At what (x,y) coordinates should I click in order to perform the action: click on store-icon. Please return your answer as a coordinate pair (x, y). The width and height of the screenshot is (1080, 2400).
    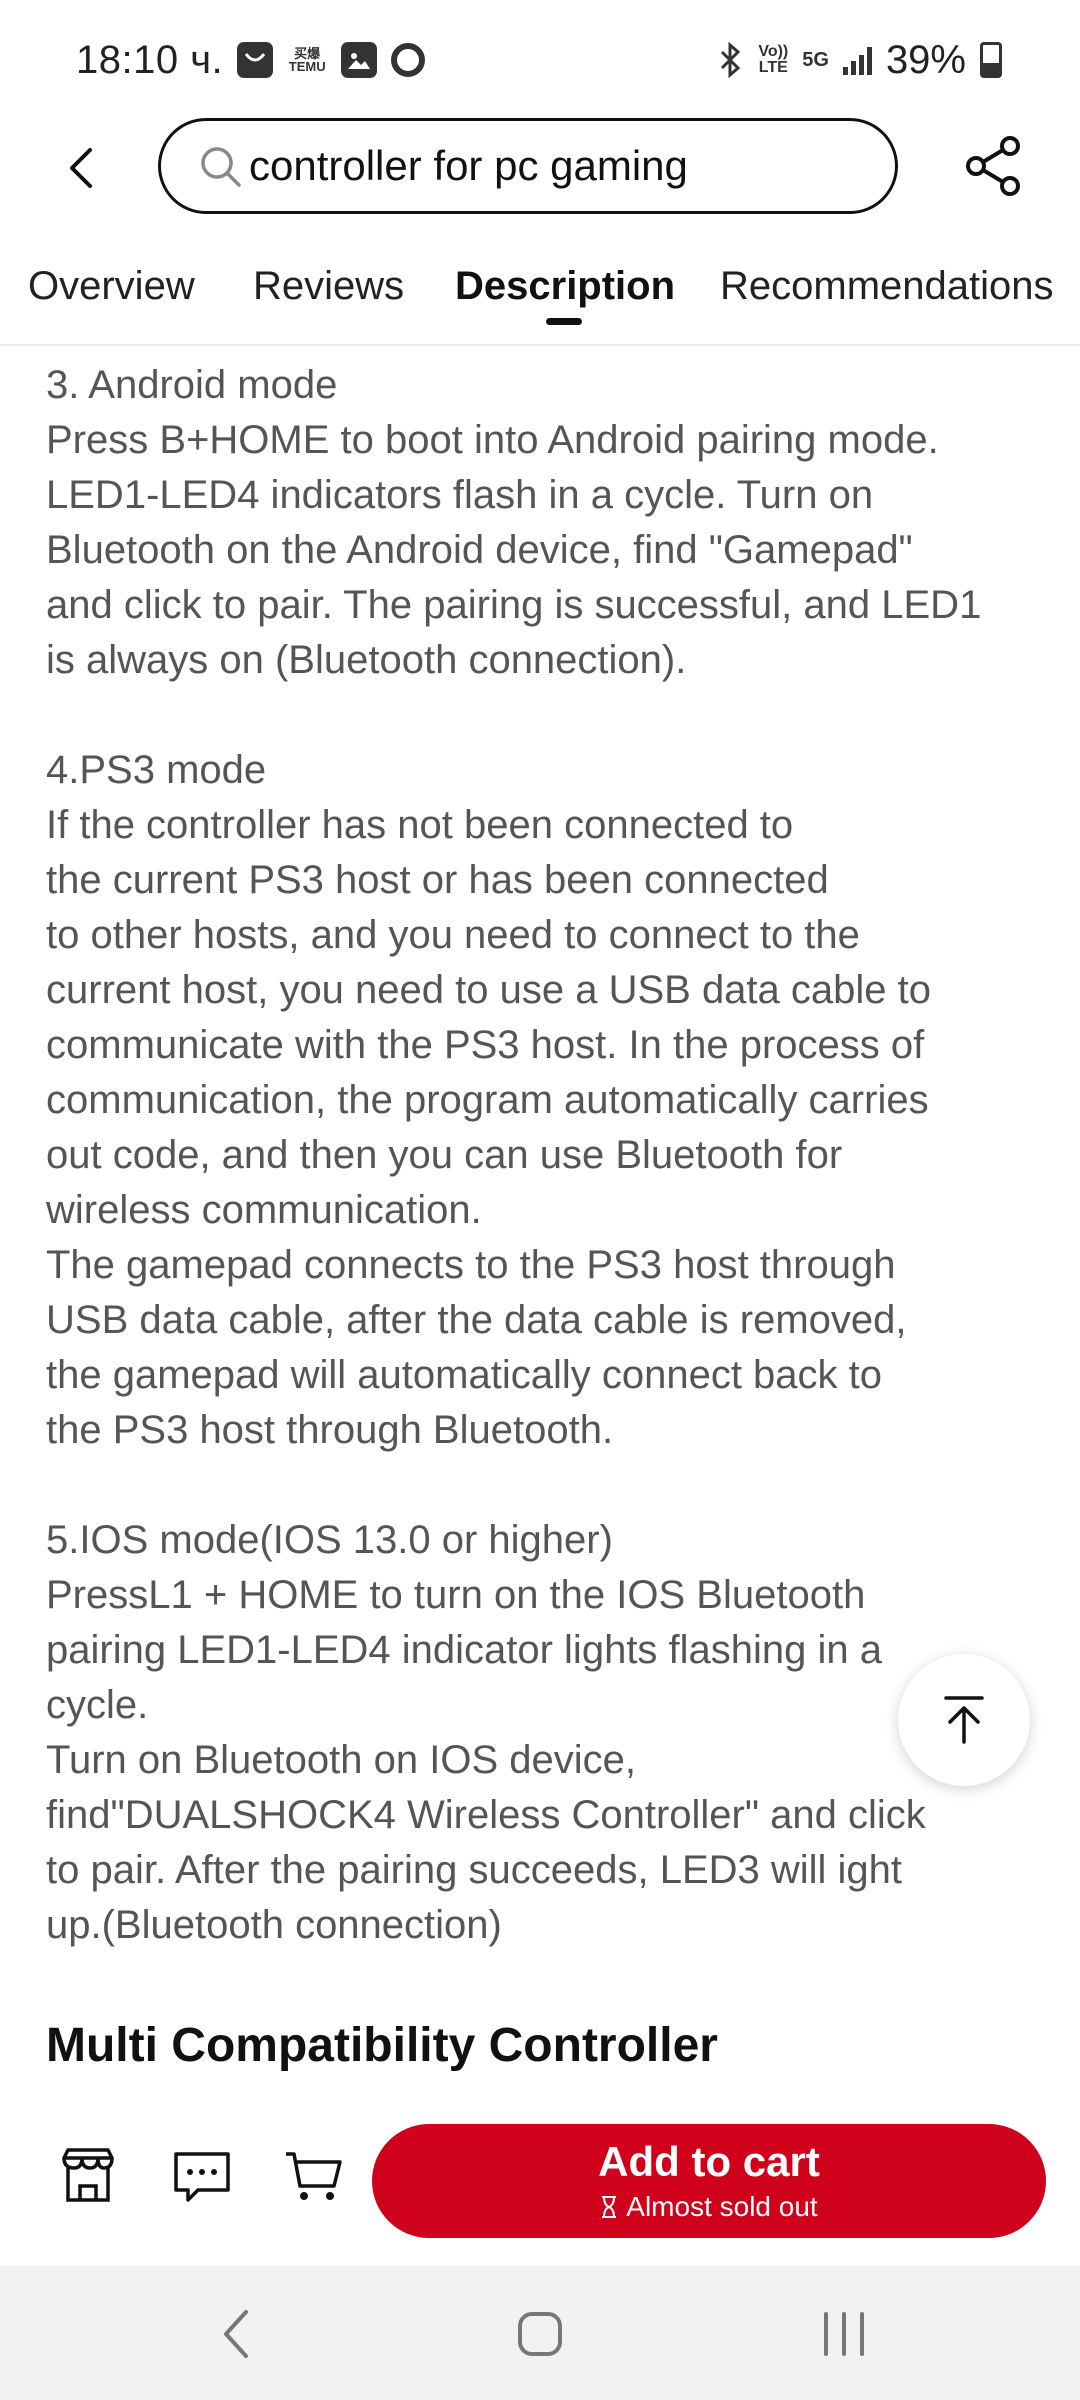
    Looking at the image, I should click on (88, 2175).